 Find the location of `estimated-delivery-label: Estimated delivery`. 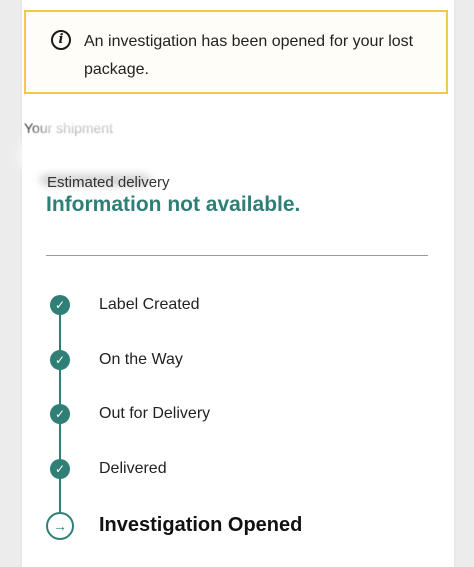

estimated-delivery-label: Estimated delivery is located at coordinates (108, 182).